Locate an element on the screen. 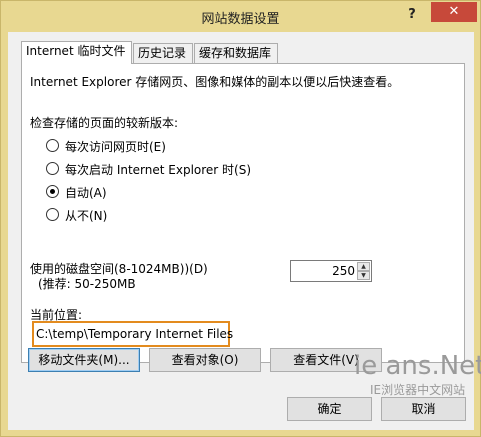 The height and width of the screenshot is (437, 481). ok-button: 确定 is located at coordinates (329, 409).